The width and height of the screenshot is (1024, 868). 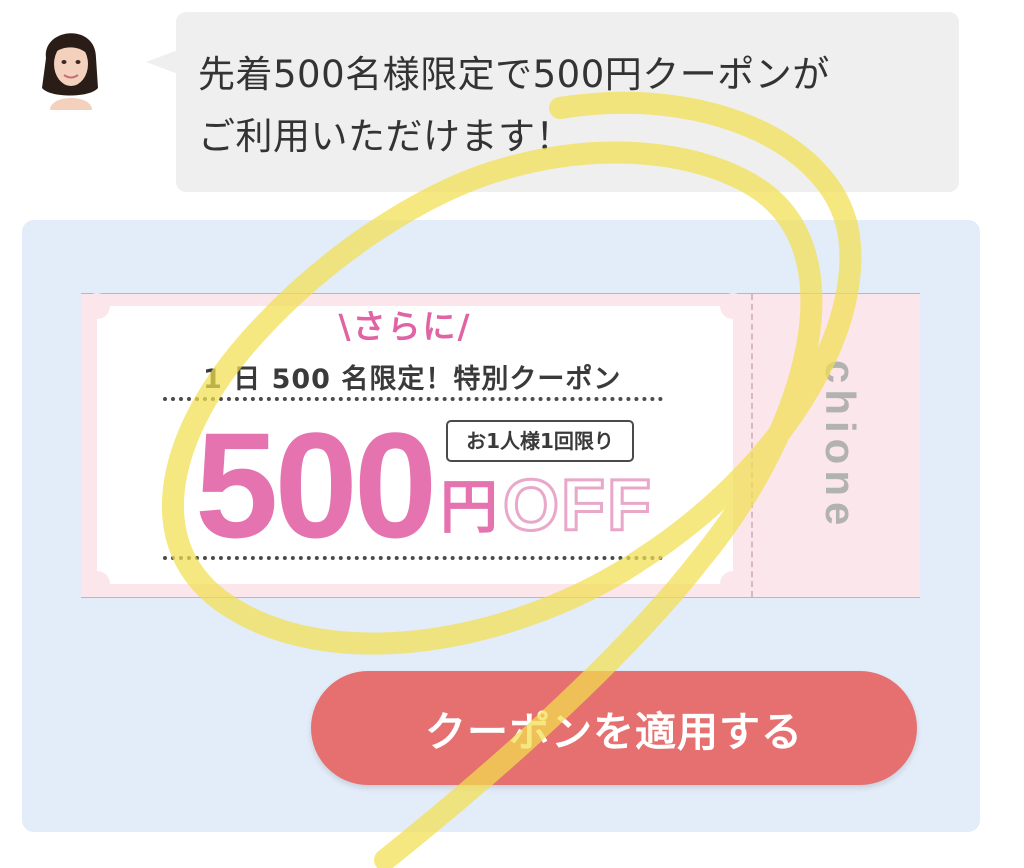 I want to click on chat-line-2: ご利用いただけます！, so click(x=385, y=136).